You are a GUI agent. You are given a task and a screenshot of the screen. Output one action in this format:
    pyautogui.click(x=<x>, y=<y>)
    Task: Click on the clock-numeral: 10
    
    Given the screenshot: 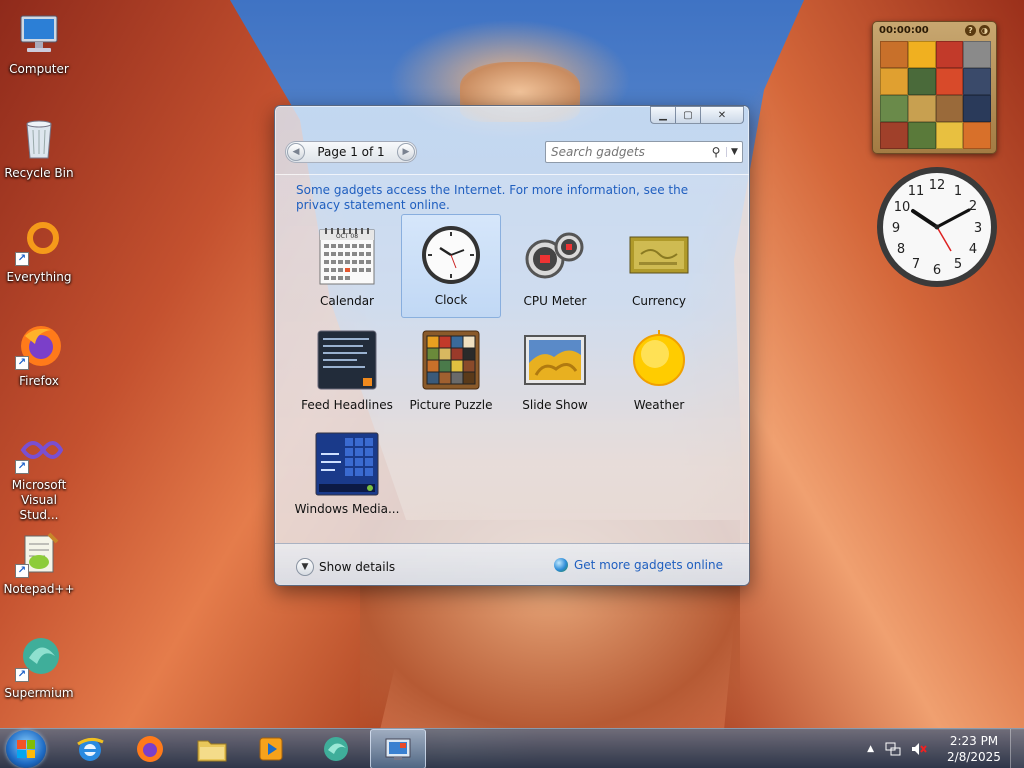 What is the action you would take?
    pyautogui.click(x=902, y=207)
    